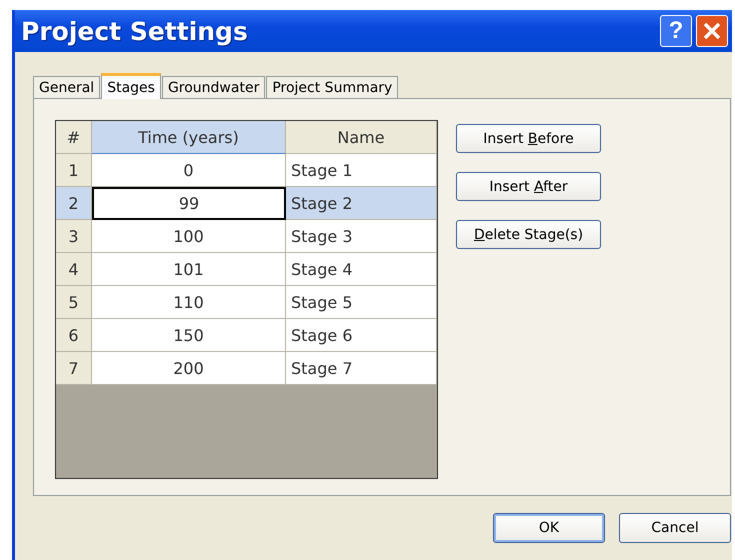 The image size is (735, 560). What do you see at coordinates (74, 302) in the screenshot?
I see `row-number: 5` at bounding box center [74, 302].